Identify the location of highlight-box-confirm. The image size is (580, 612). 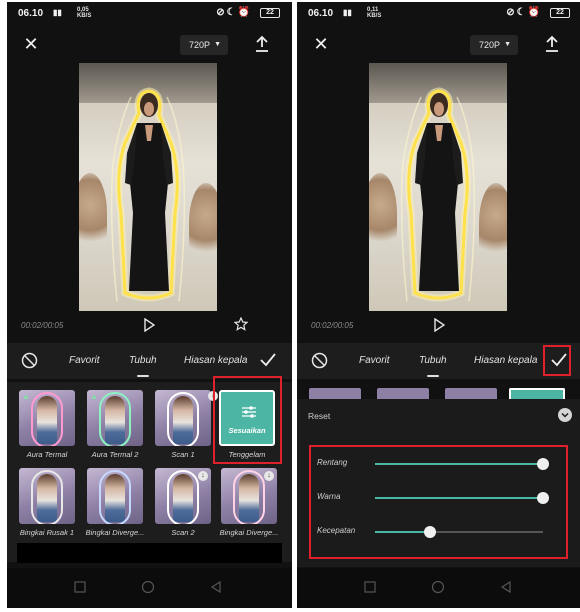
(557, 360).